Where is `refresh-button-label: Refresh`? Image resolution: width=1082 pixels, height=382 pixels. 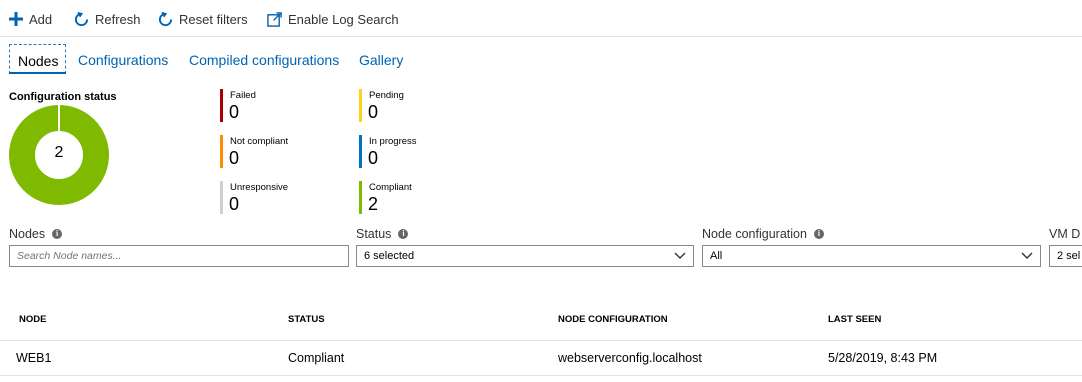
refresh-button-label: Refresh is located at coordinates (118, 19).